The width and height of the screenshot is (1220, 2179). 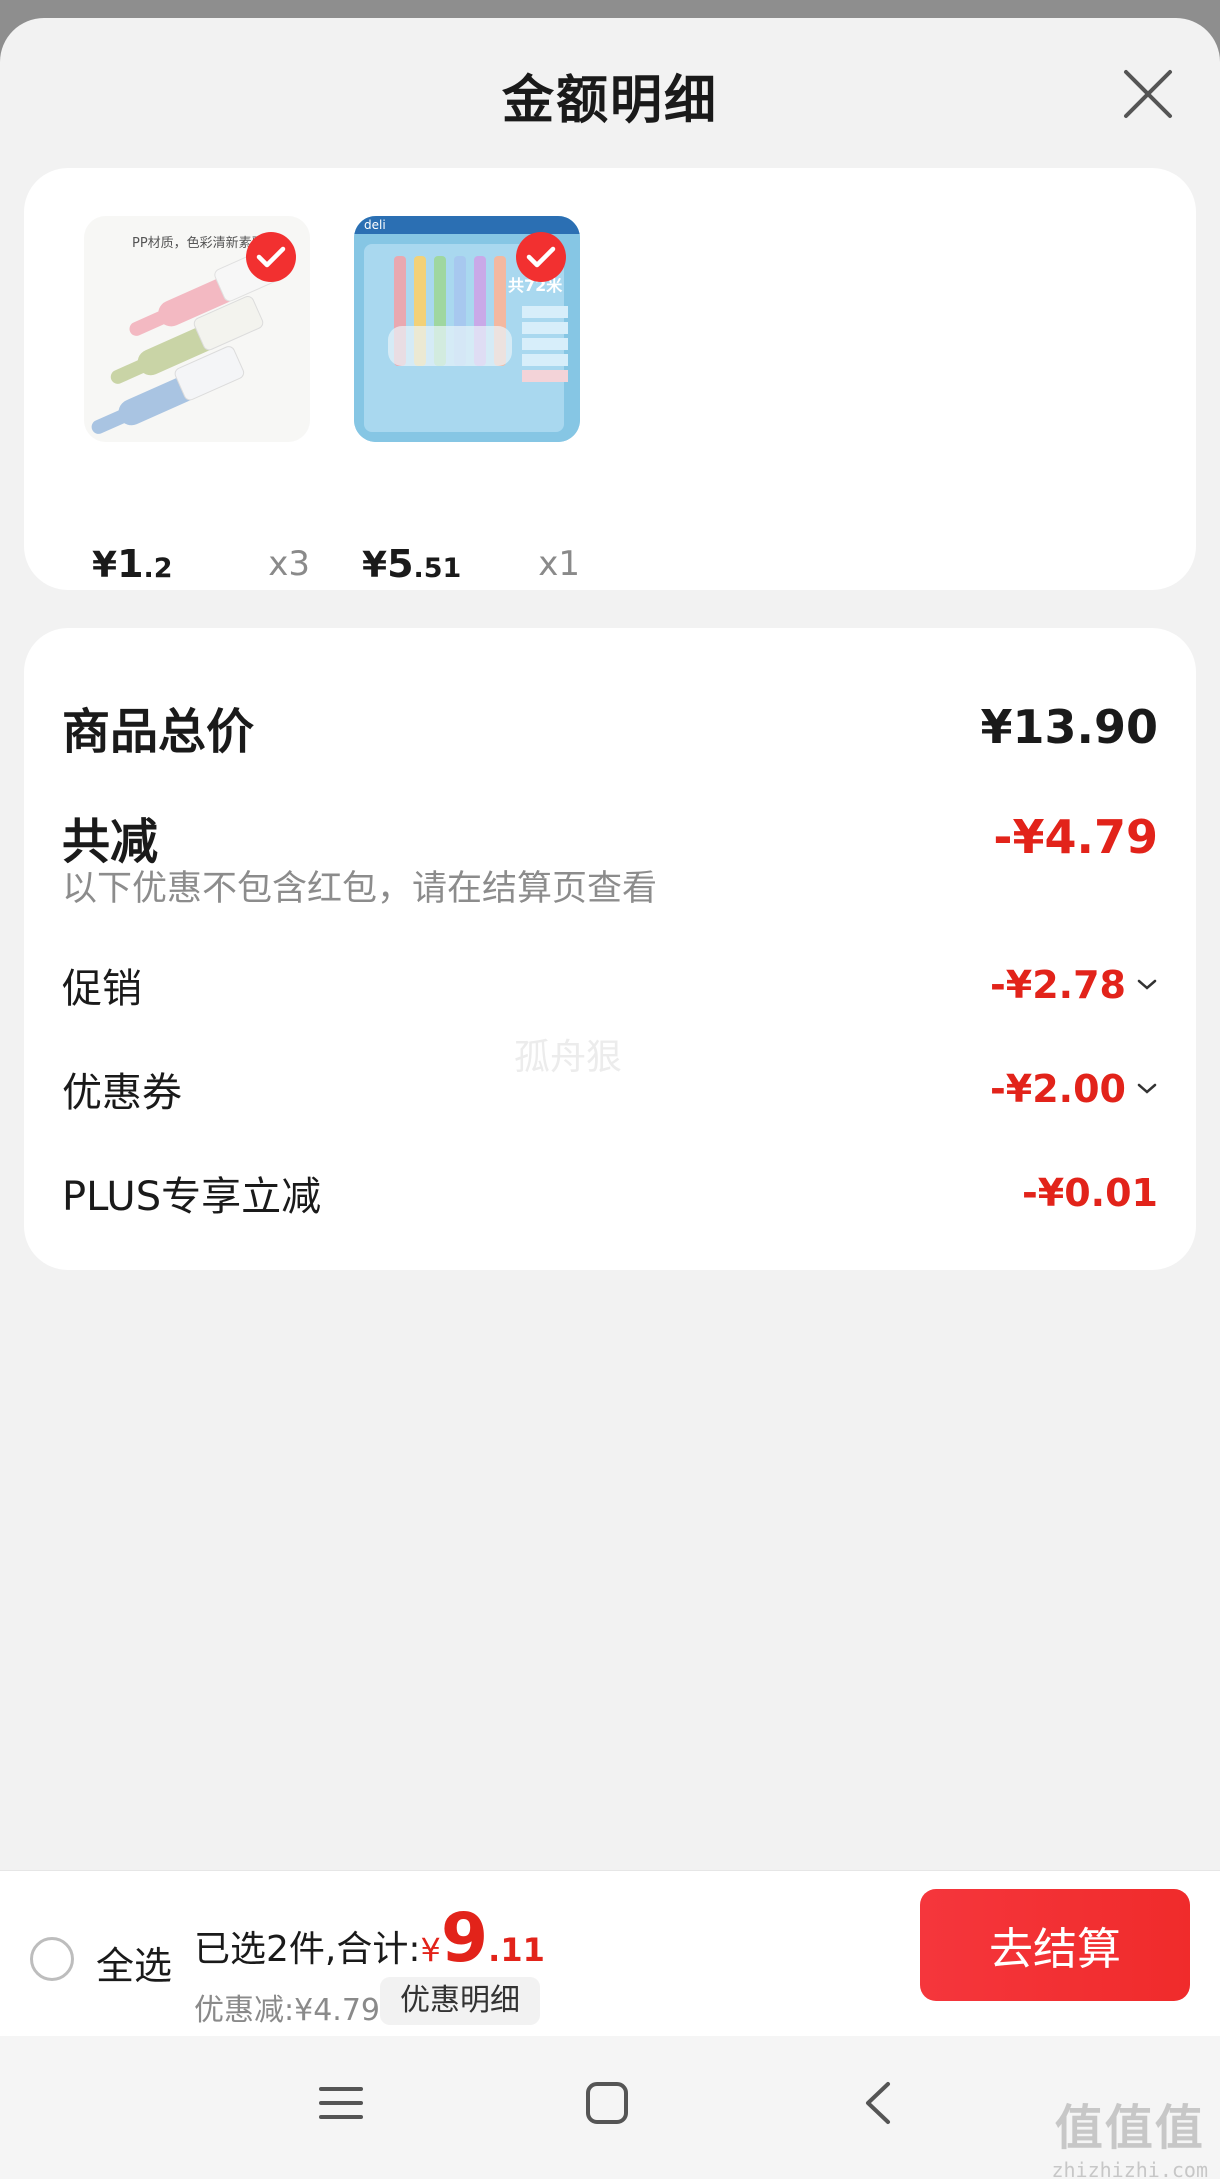 I want to click on discount-summary: 优惠减:¥4.79, so click(x=287, y=2010).